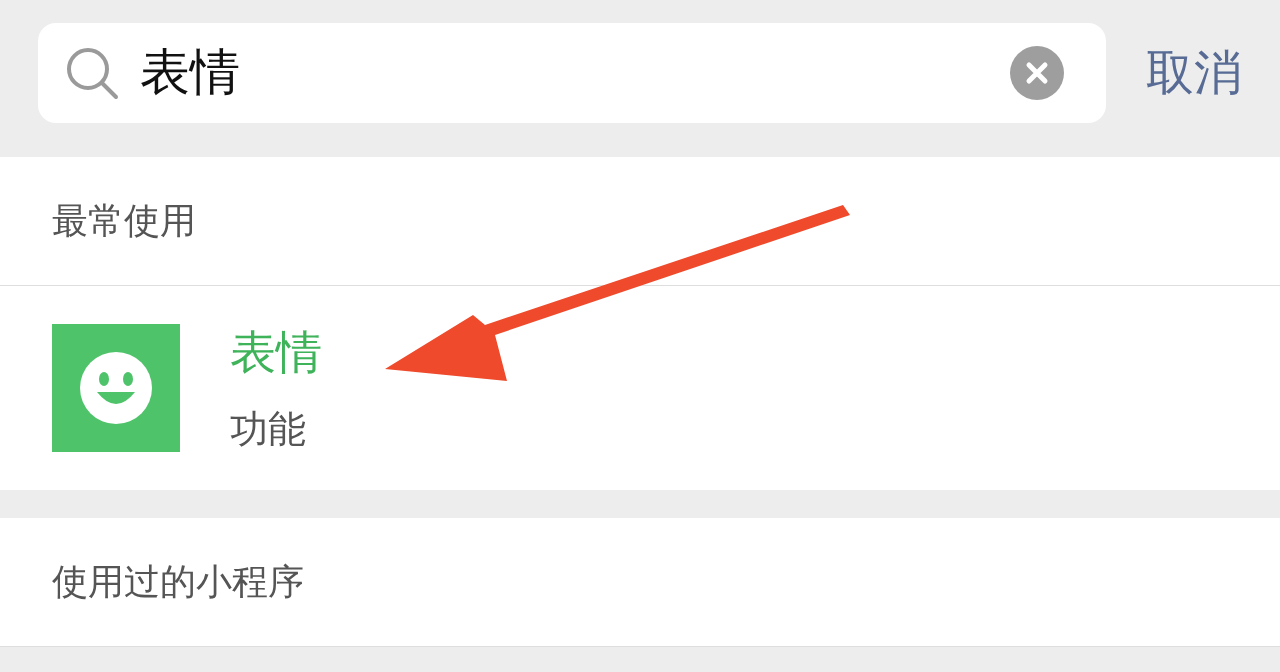 Image resolution: width=1280 pixels, height=672 pixels. I want to click on clear-icon, so click(1037, 72).